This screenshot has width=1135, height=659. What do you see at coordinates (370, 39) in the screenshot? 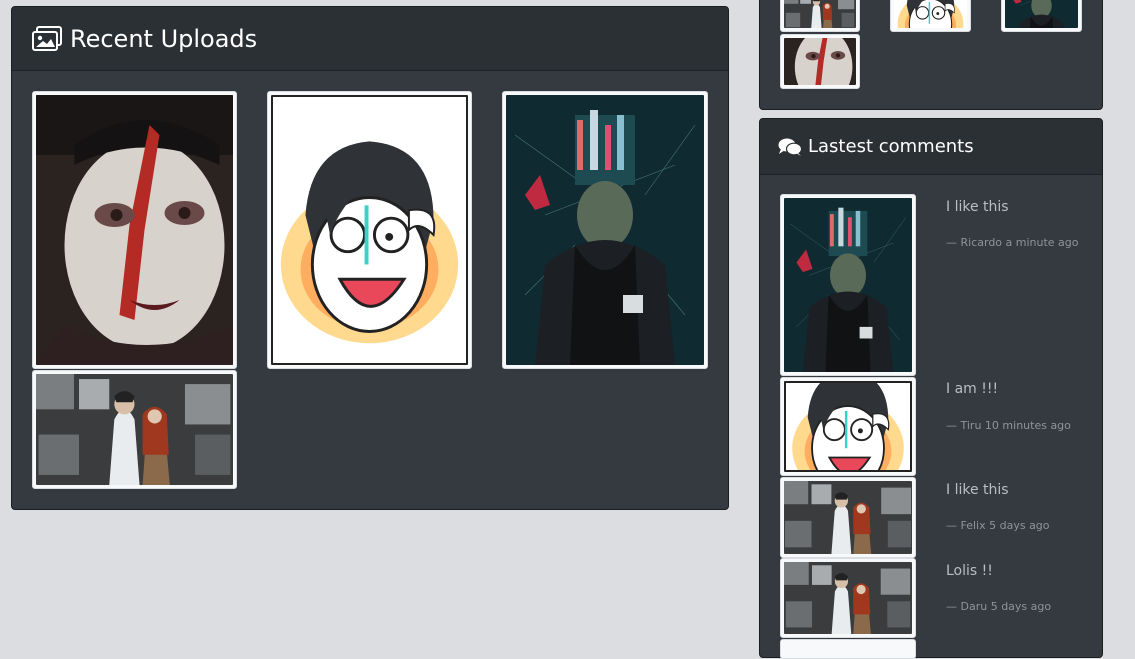
I see `recent-uploads-header: Recent Uploads` at bounding box center [370, 39].